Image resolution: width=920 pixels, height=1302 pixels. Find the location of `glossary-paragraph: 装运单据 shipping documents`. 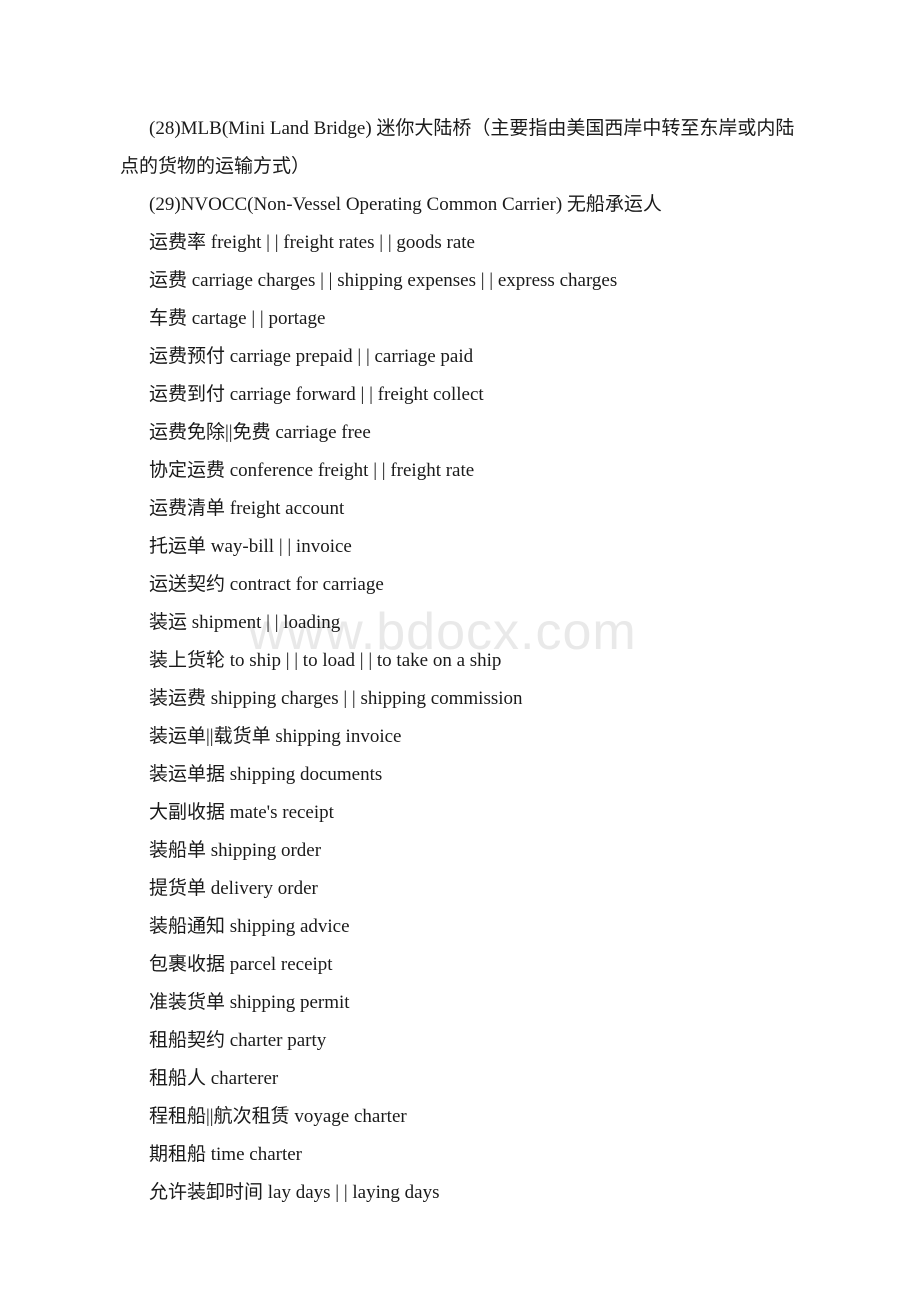

glossary-paragraph: 装运单据 shipping documents is located at coordinates (266, 774).